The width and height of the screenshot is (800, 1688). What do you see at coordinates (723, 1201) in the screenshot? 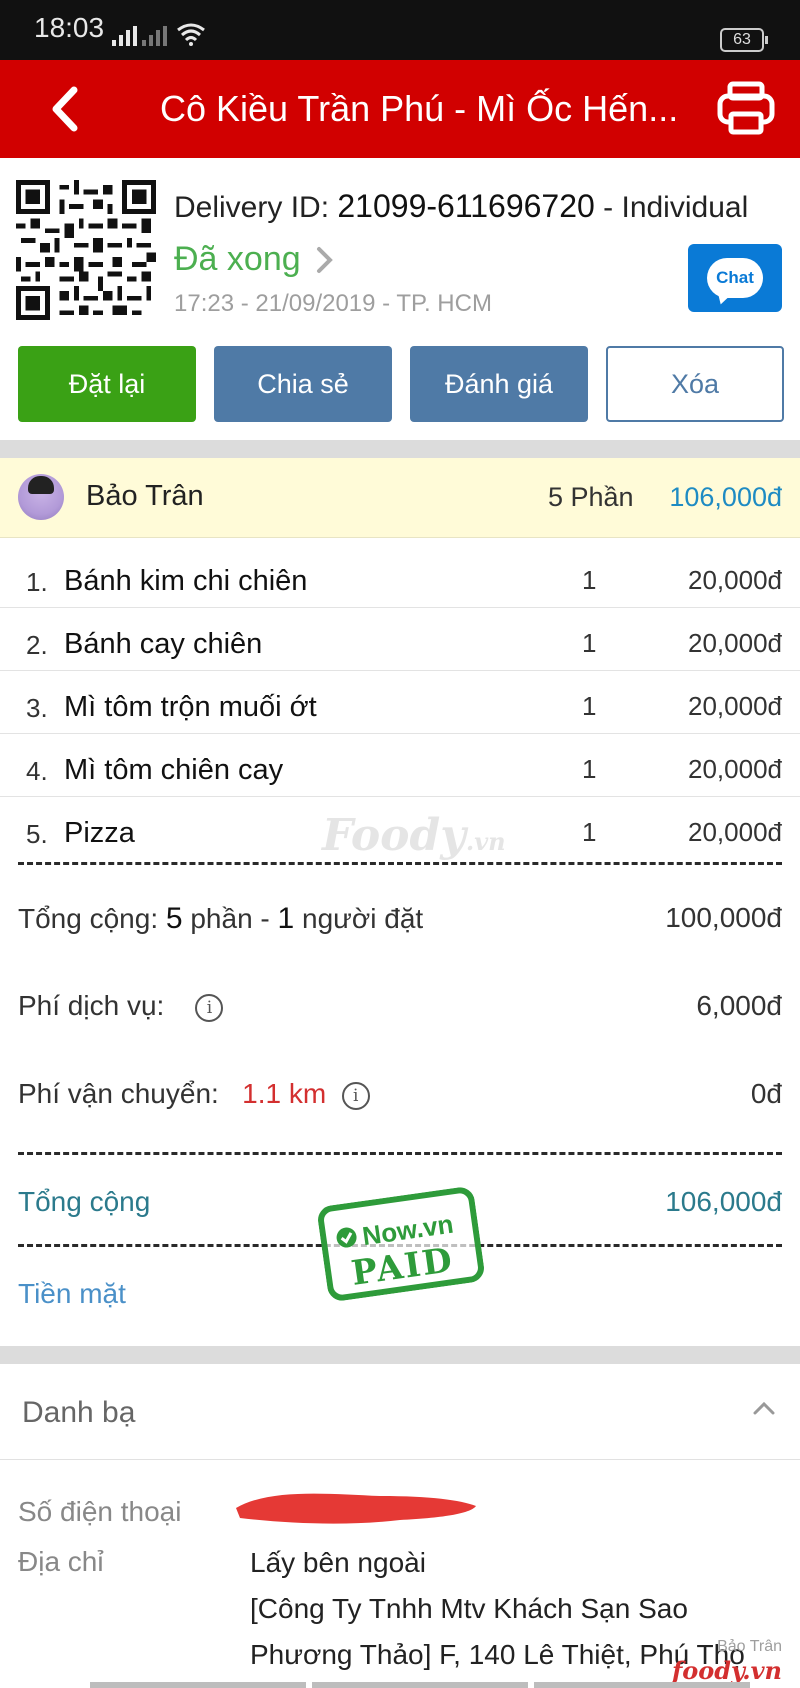
I see `total-value: 106,000đ` at bounding box center [723, 1201].